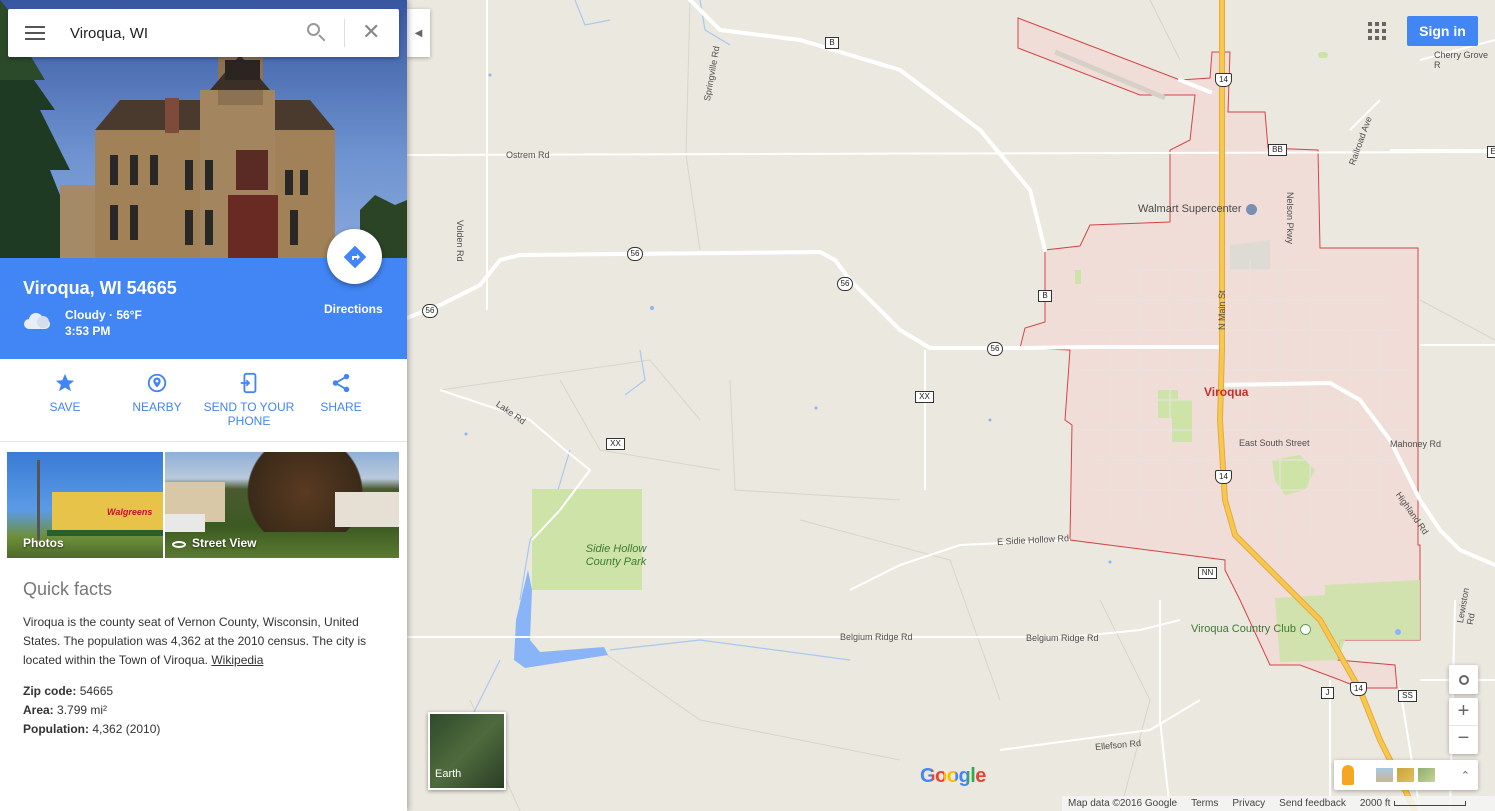  What do you see at coordinates (100, 288) in the screenshot?
I see `place-title: Viroqua, WI 54665` at bounding box center [100, 288].